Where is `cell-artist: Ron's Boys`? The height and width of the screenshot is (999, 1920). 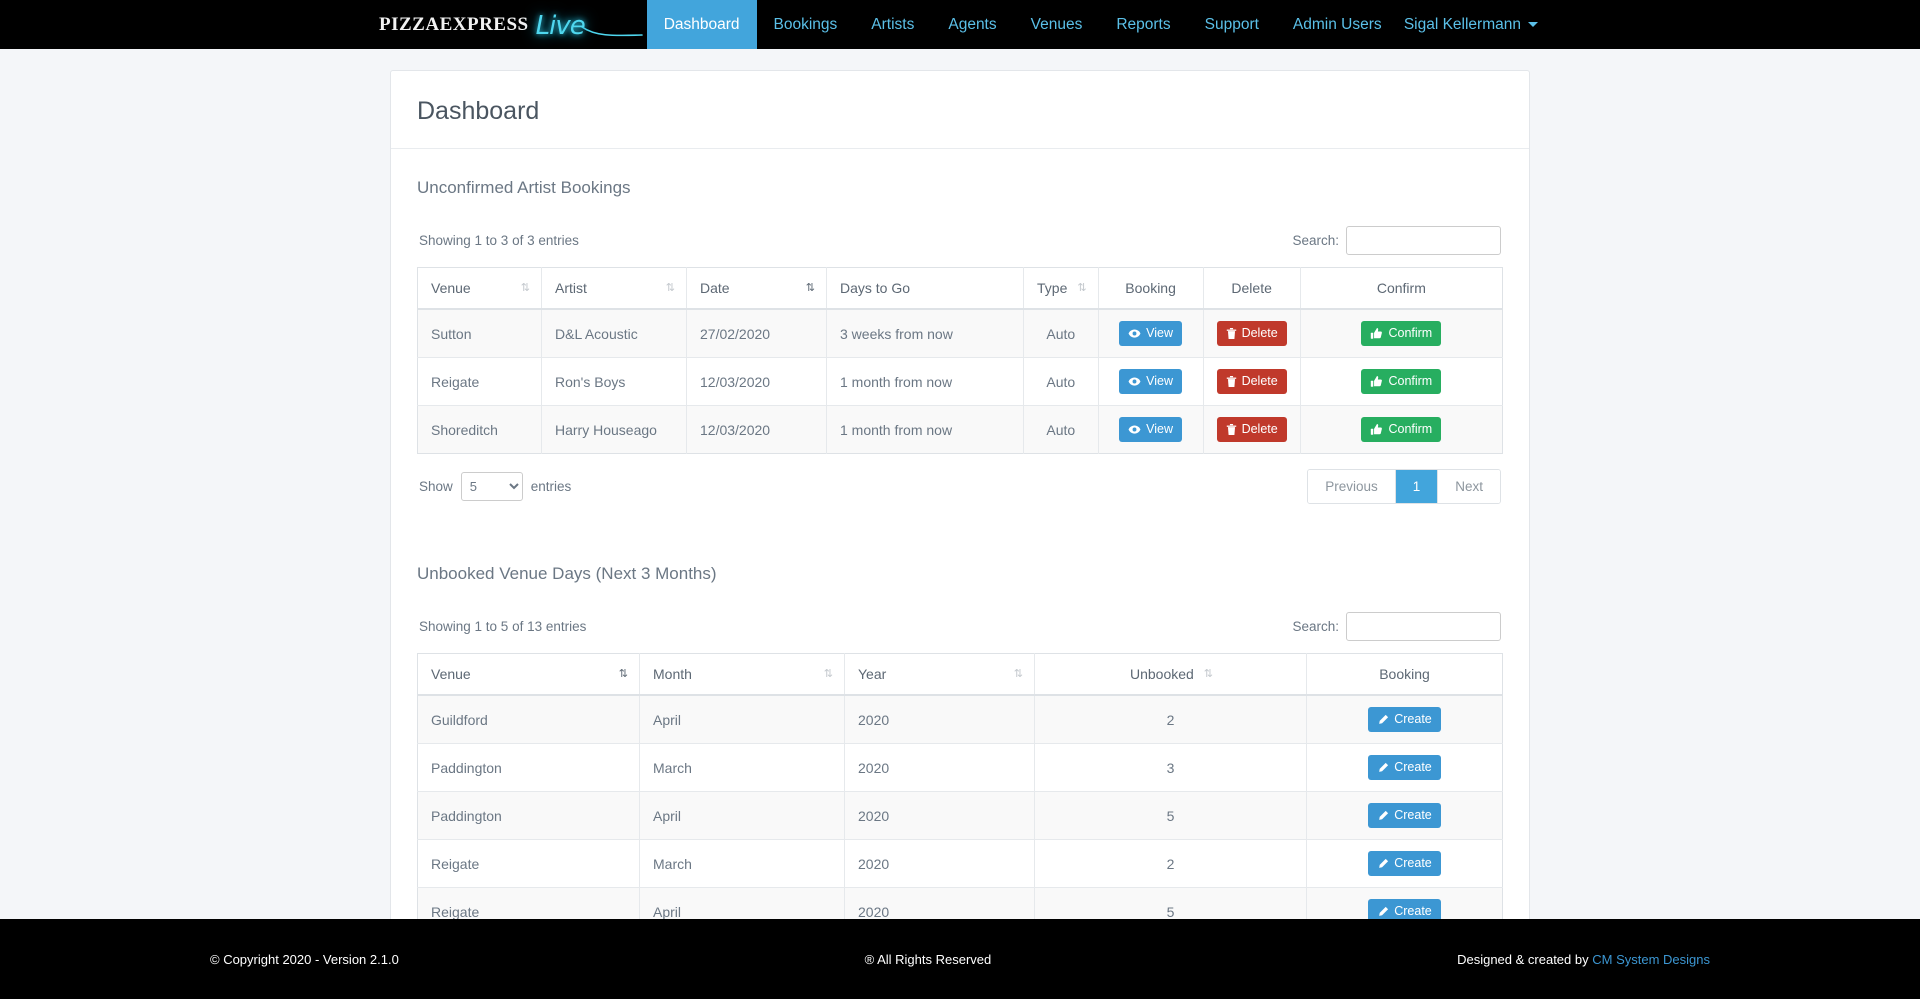
cell-artist: Ron's Boys is located at coordinates (614, 381).